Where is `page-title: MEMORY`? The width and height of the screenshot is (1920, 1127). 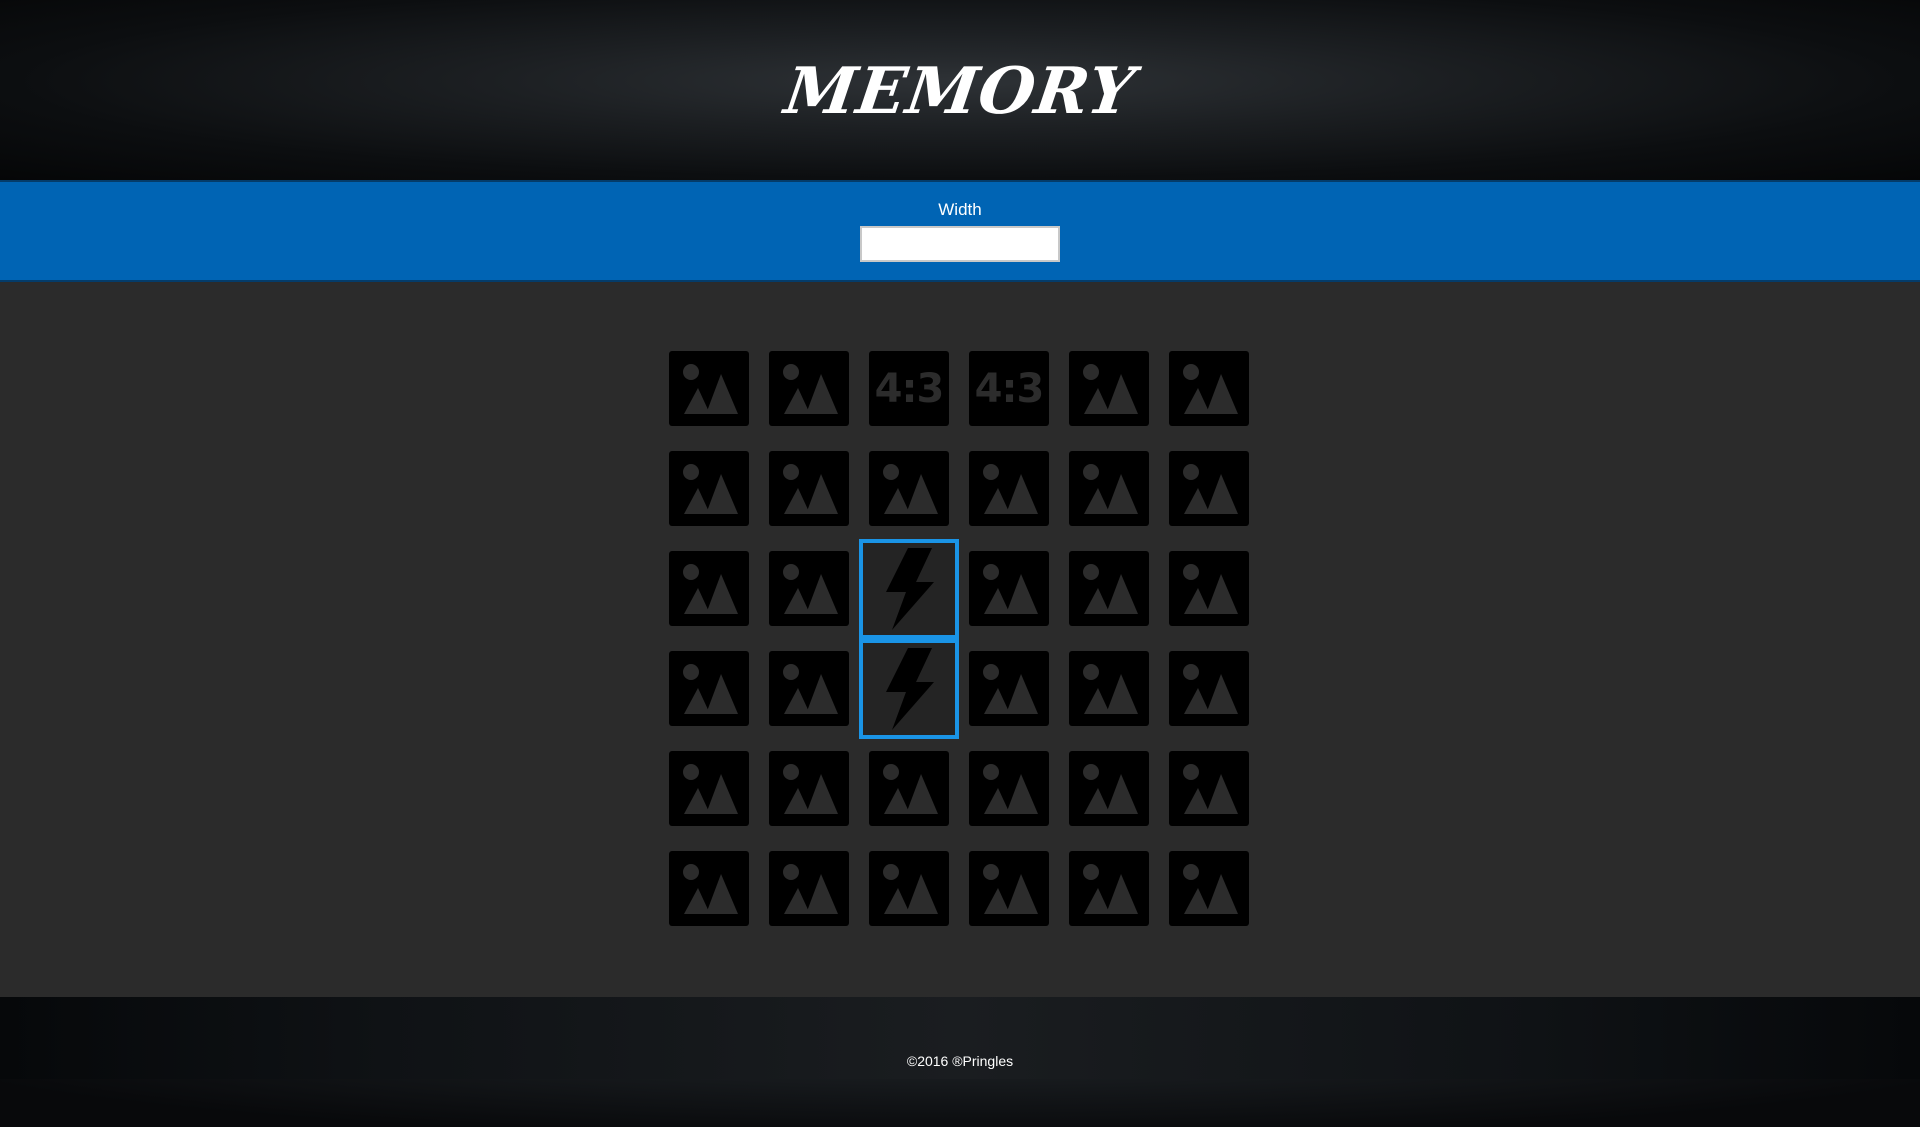
page-title: MEMORY is located at coordinates (960, 91).